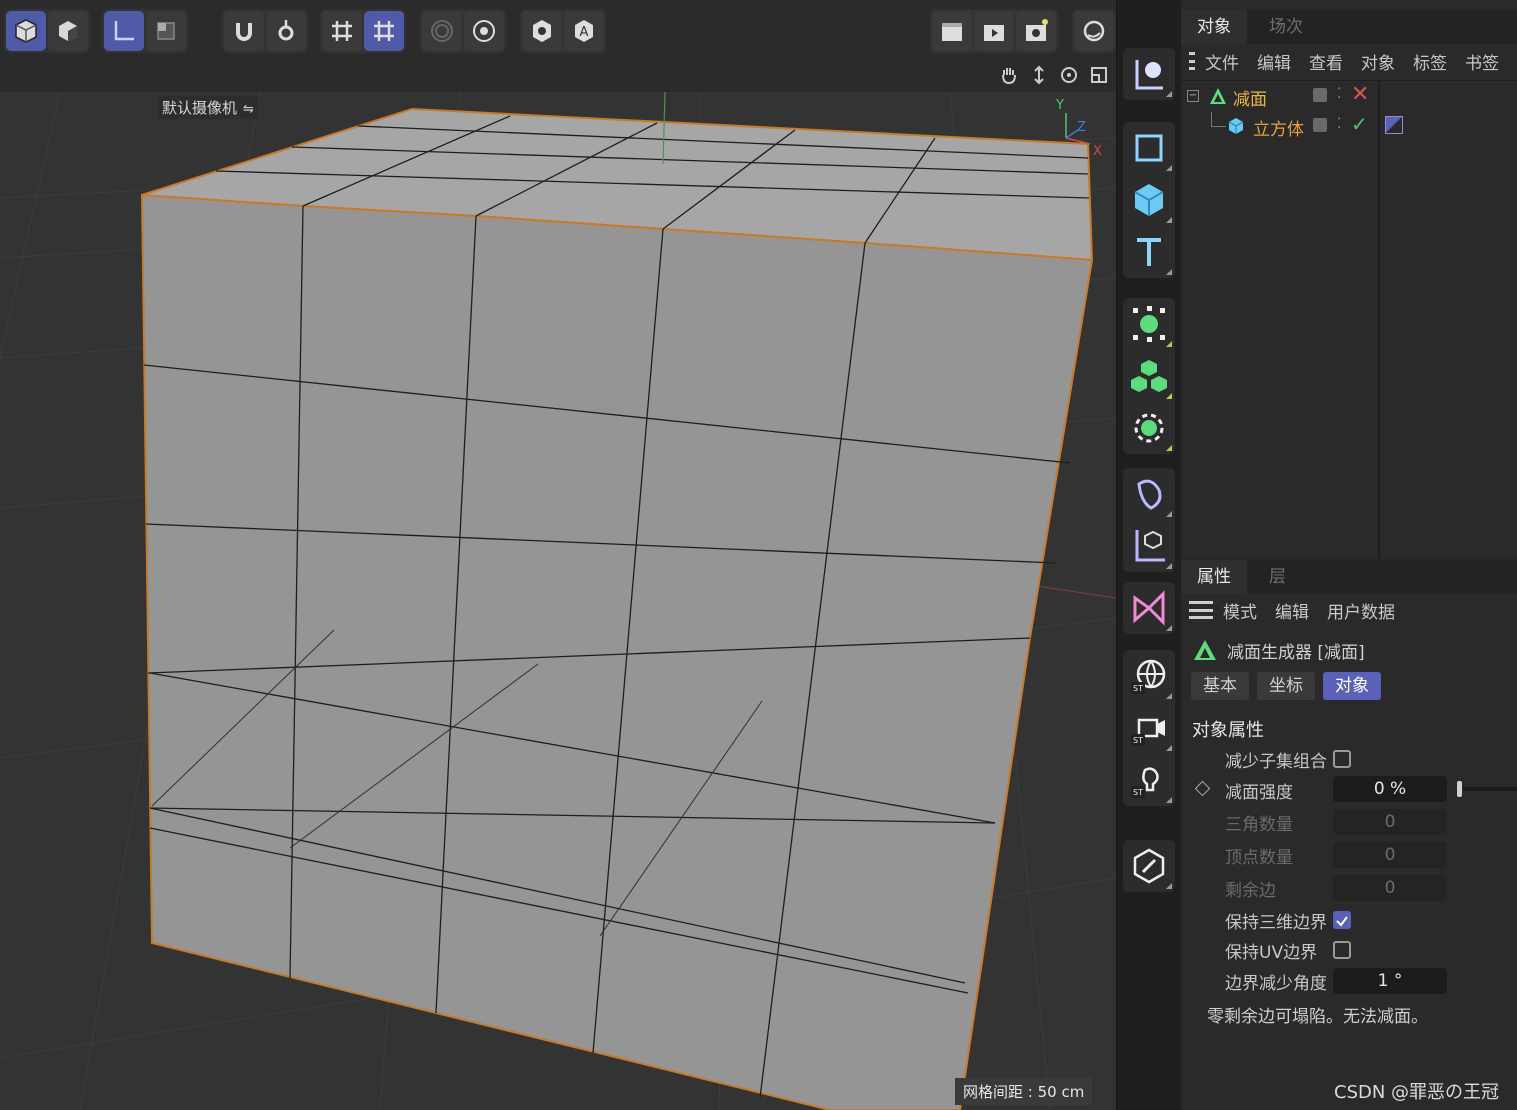  What do you see at coordinates (1138, 792) in the screenshot?
I see `svg-text: ST` at bounding box center [1138, 792].